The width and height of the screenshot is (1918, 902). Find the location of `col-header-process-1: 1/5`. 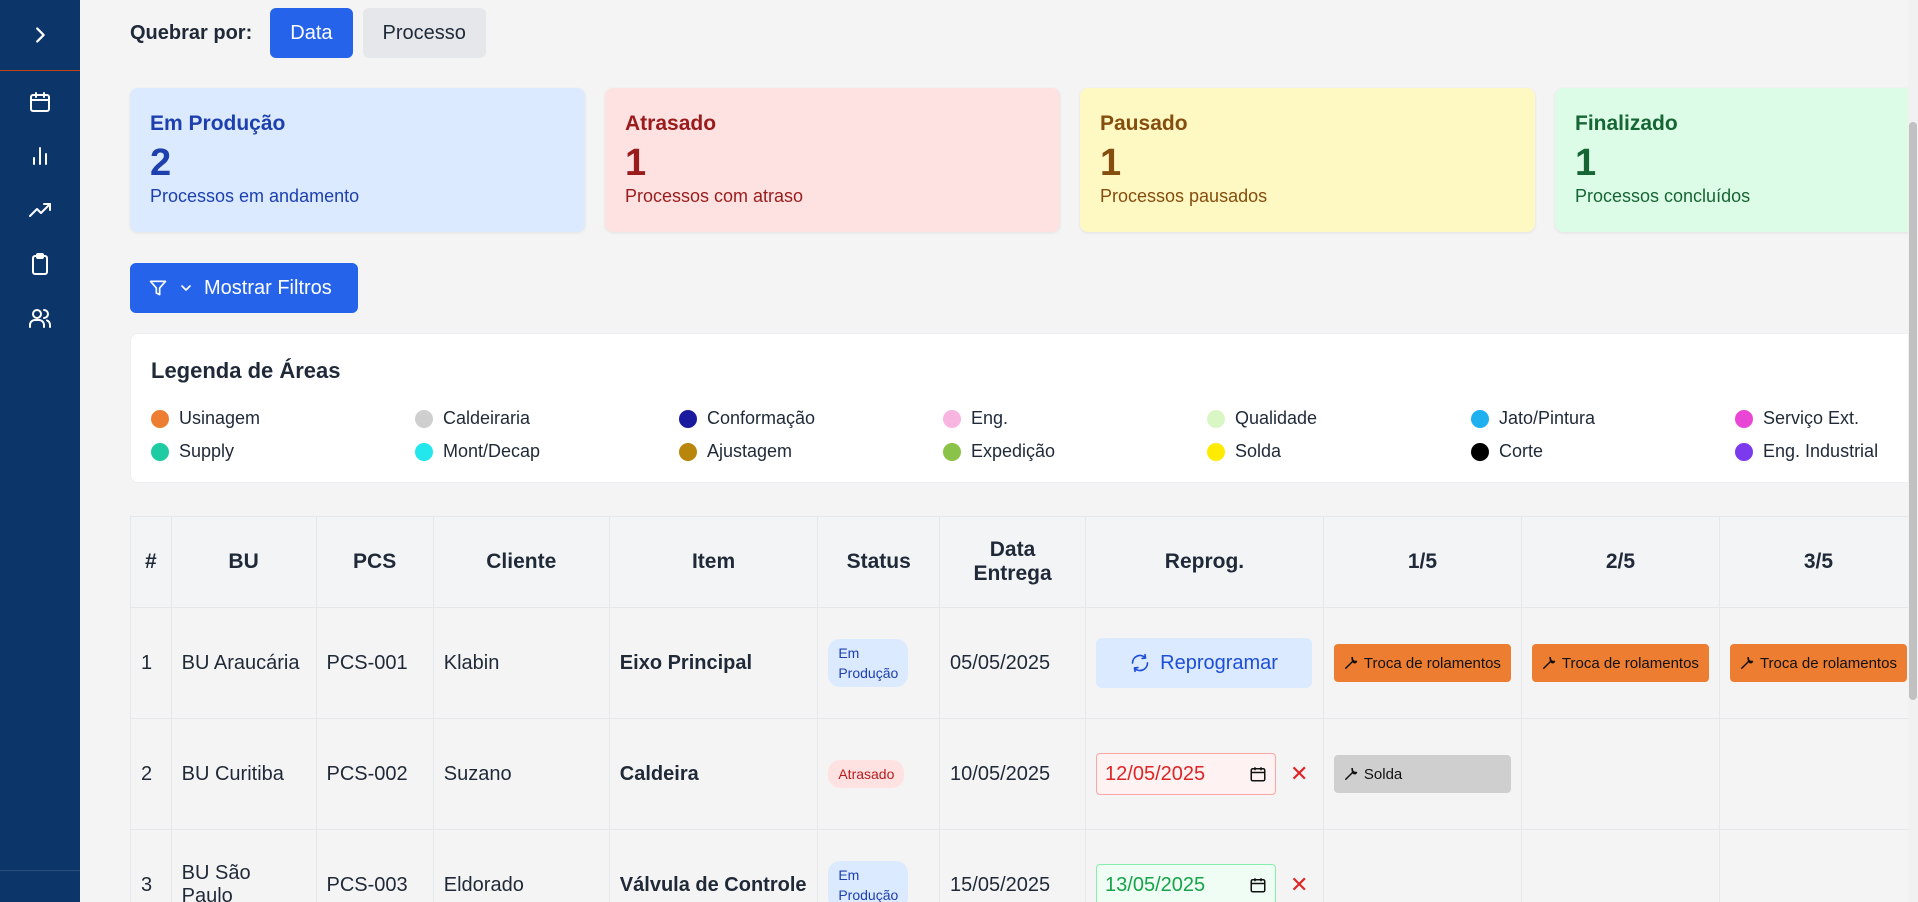

col-header-process-1: 1/5 is located at coordinates (1422, 562).